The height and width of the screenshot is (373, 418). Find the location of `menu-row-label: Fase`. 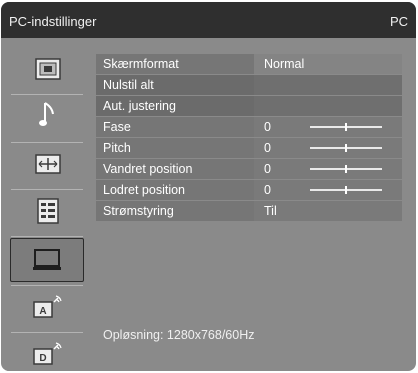

menu-row-label: Fase is located at coordinates (117, 127).